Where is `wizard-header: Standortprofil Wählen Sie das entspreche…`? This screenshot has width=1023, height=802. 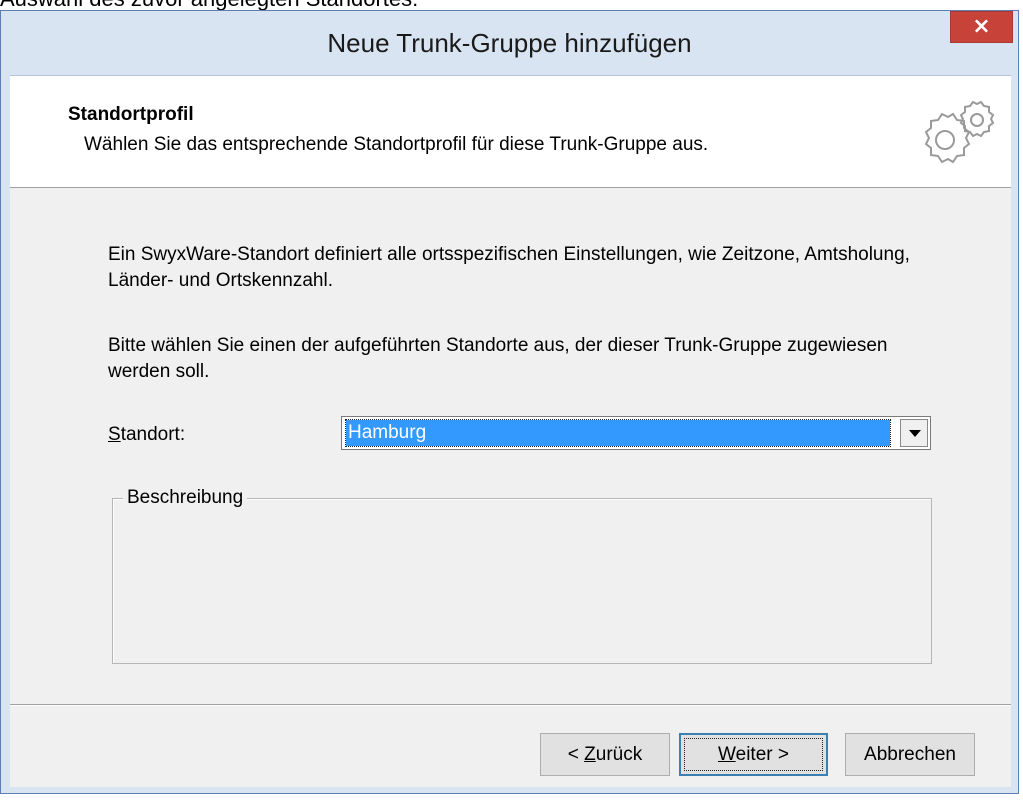 wizard-header: Standortprofil Wählen Sie das entspreche… is located at coordinates (510, 132).